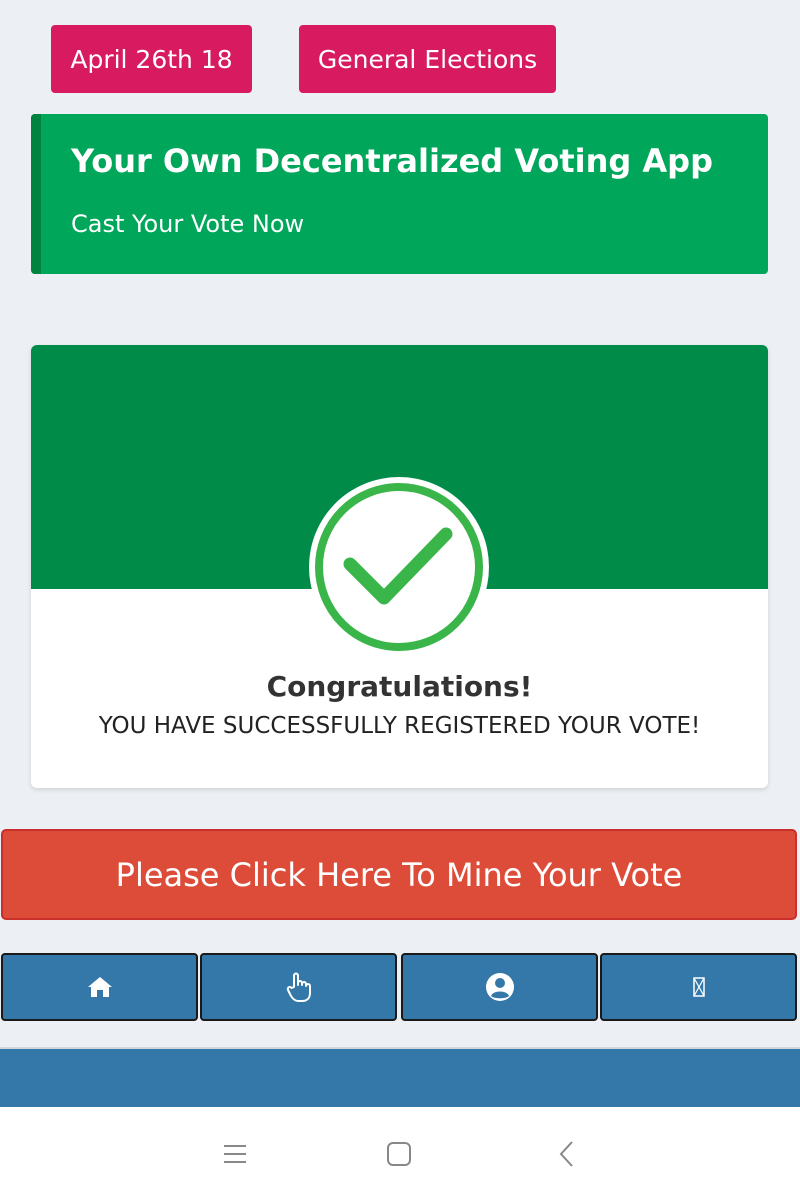 This screenshot has width=800, height=1200. Describe the element at coordinates (400, 1078) in the screenshot. I see `footer-bar` at that location.